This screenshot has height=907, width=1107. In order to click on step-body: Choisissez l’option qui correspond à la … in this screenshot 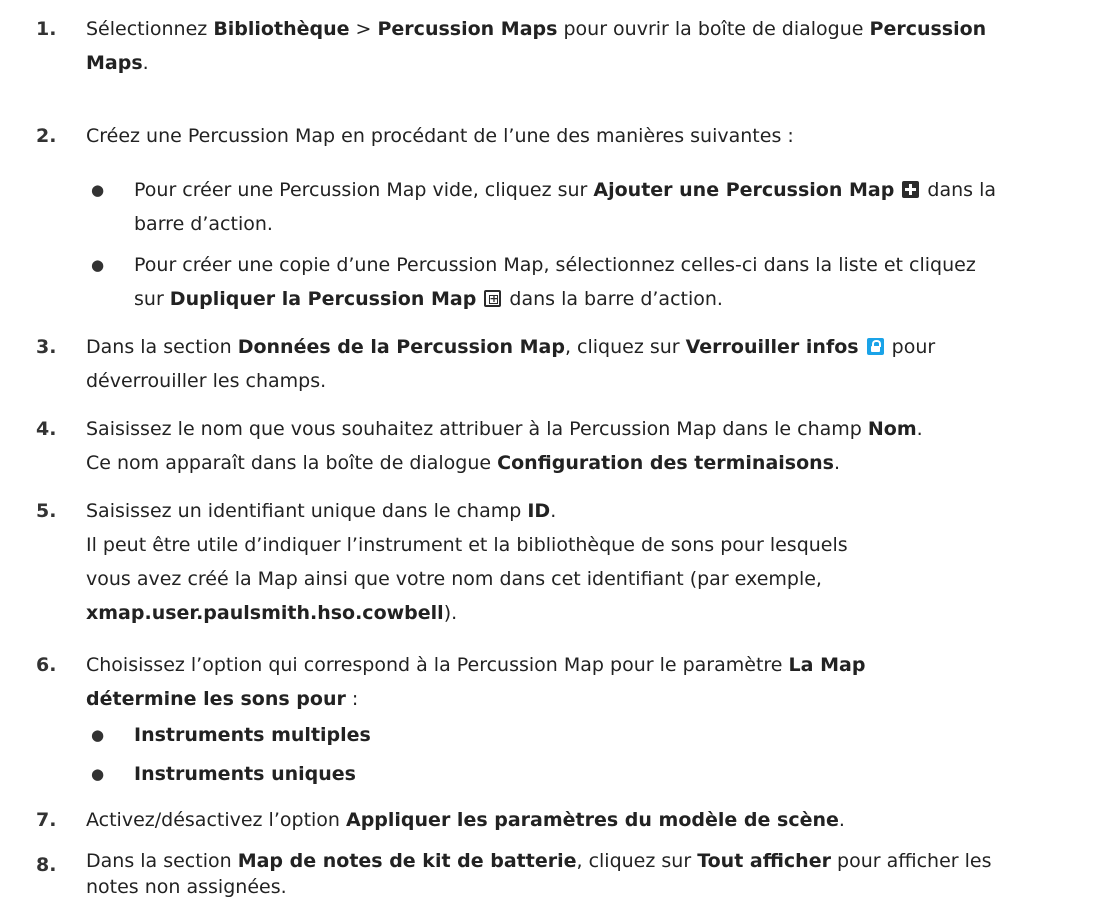, I will do `click(588, 682)`.